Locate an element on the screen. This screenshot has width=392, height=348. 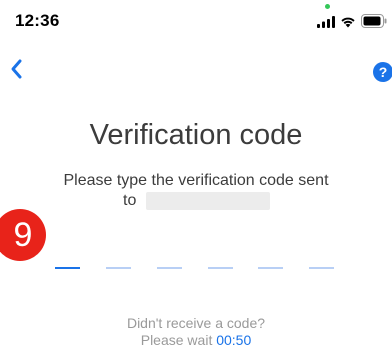
instruction-recipient-prefix: to is located at coordinates (130, 200).